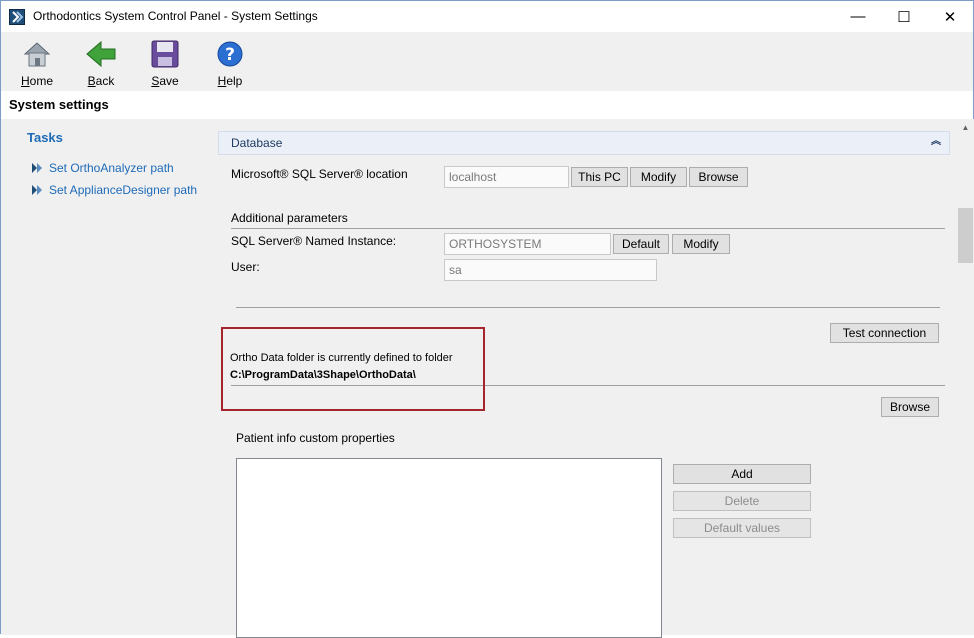  Describe the element at coordinates (884, 333) in the screenshot. I see `test-connection-button: Test connection` at that location.